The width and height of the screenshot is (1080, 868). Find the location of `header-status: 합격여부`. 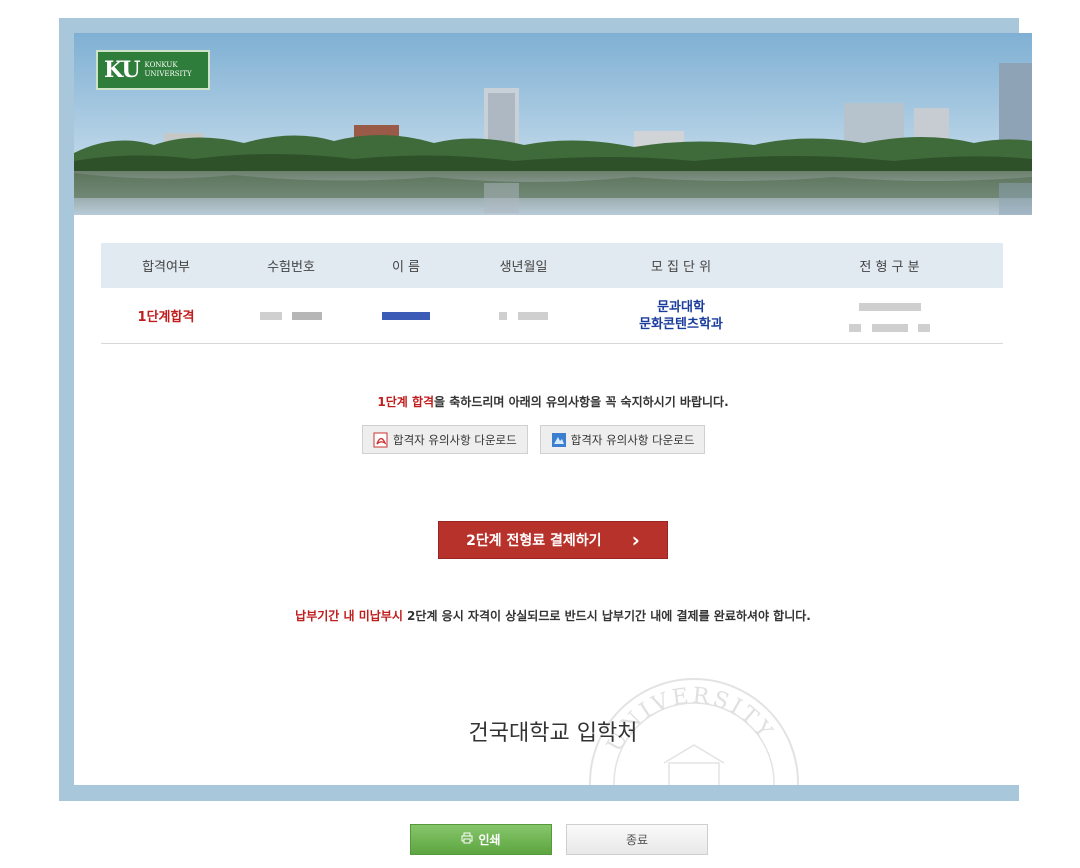

header-status: 합격여부 is located at coordinates (166, 265).